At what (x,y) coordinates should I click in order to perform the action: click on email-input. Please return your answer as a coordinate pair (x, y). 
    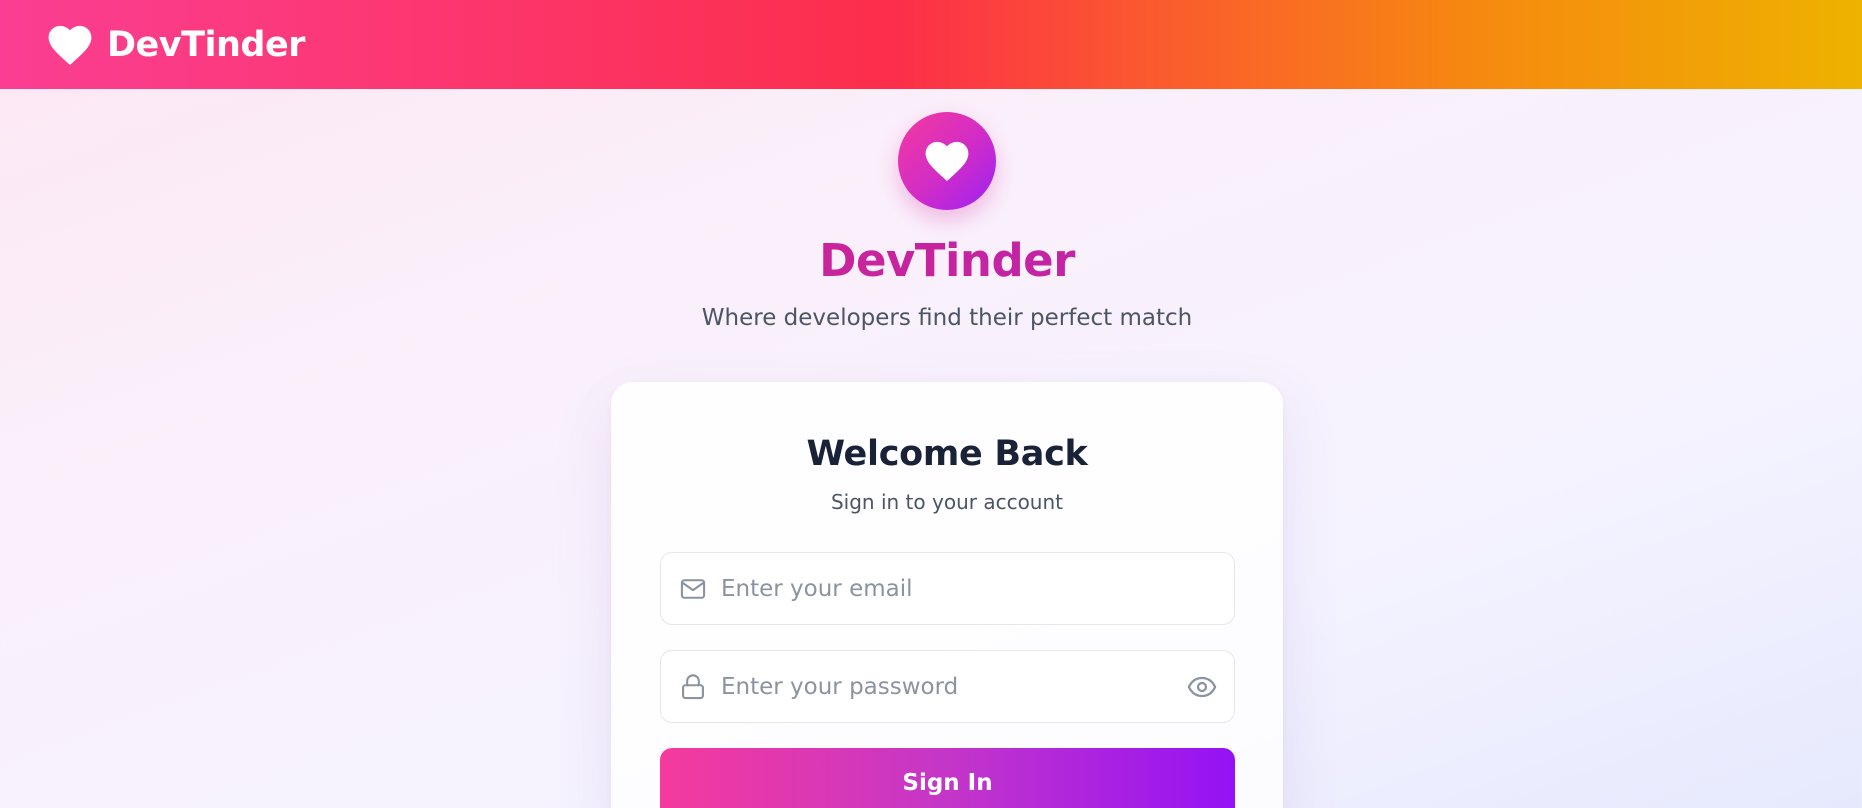
    Looking at the image, I should click on (941, 588).